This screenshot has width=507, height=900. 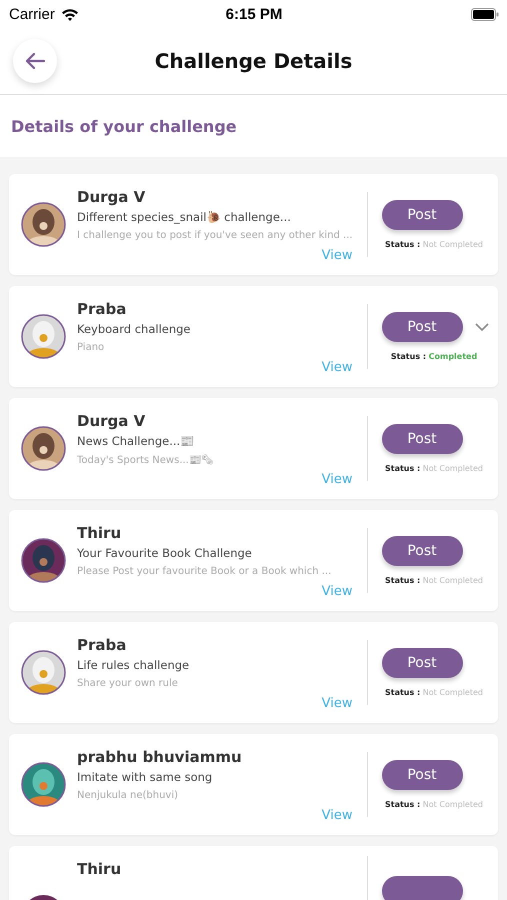 What do you see at coordinates (136, 441) in the screenshot?
I see `challenge-title: News Challenge...📰` at bounding box center [136, 441].